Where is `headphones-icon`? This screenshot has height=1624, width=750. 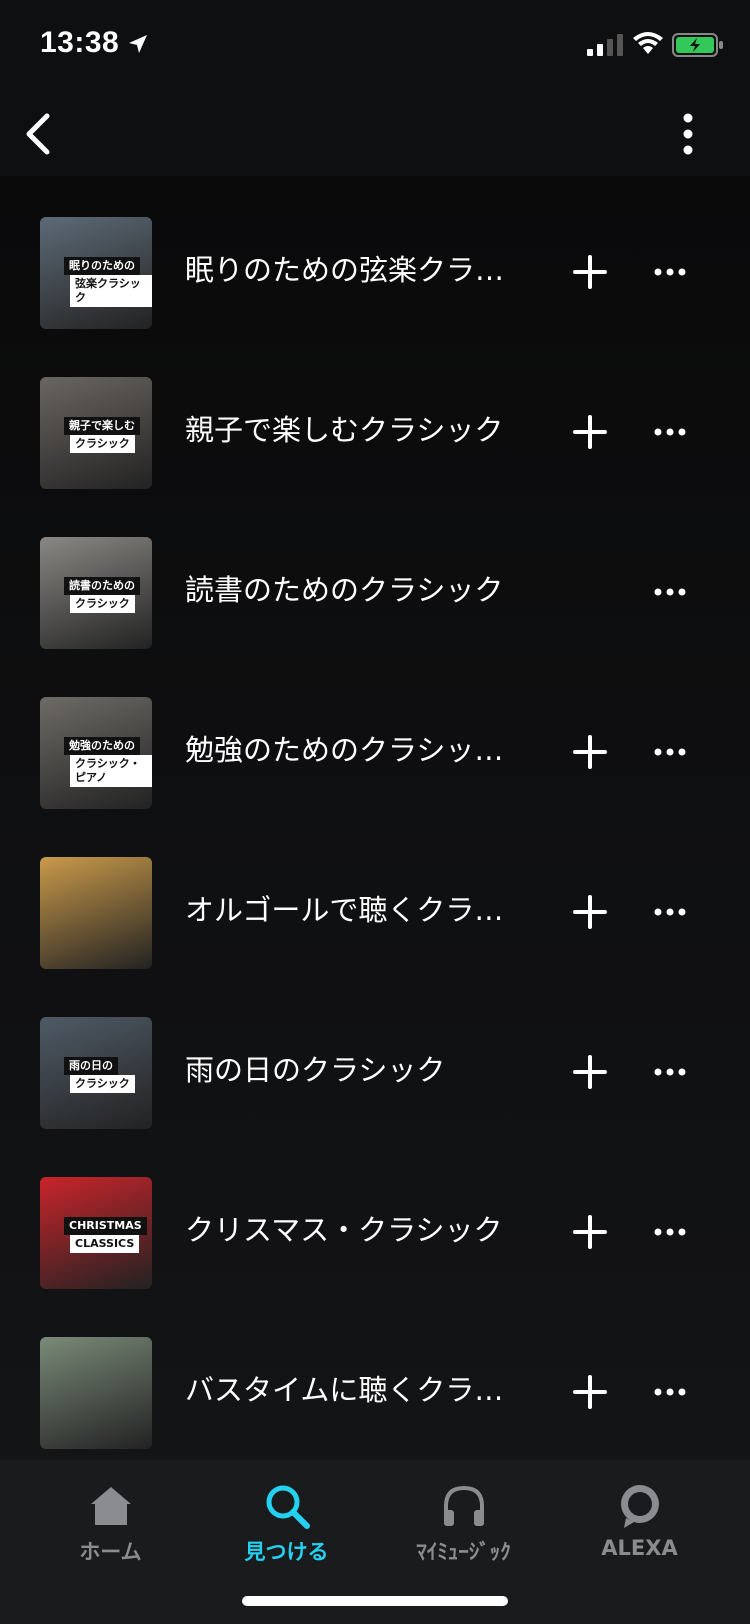
headphones-icon is located at coordinates (463, 1505).